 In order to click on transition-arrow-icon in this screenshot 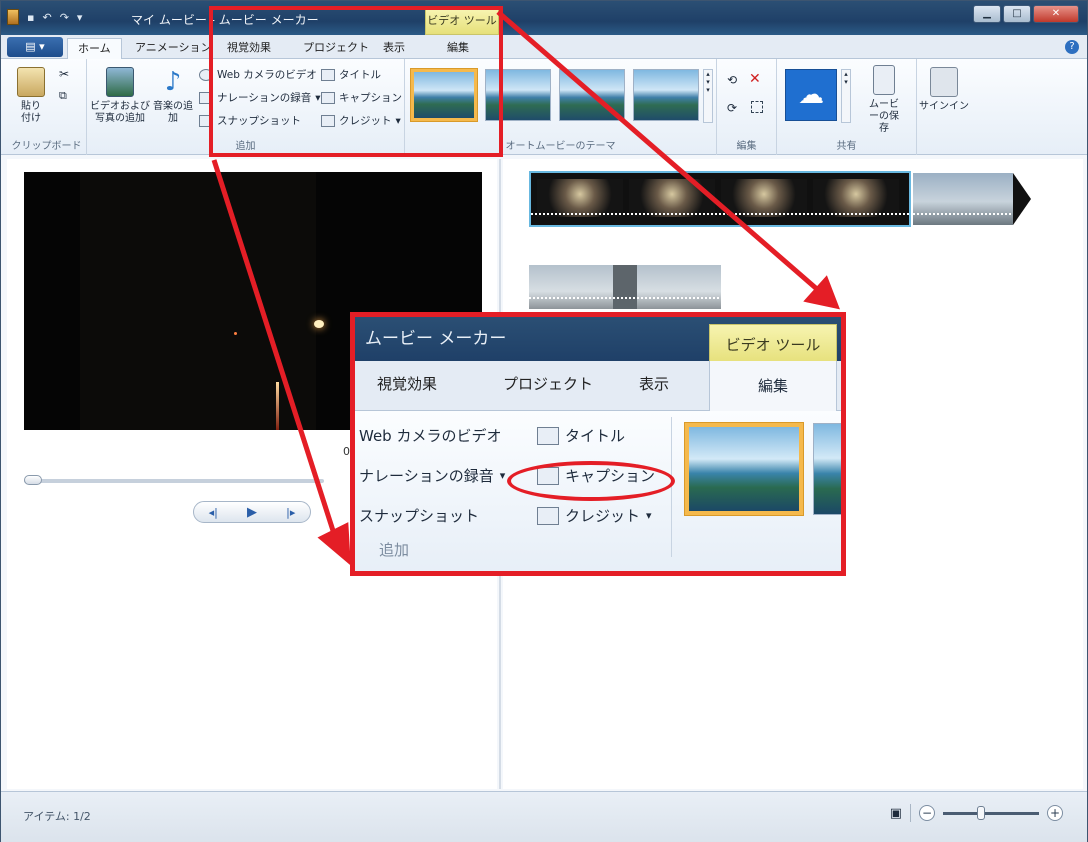, I will do `click(1022, 199)`.